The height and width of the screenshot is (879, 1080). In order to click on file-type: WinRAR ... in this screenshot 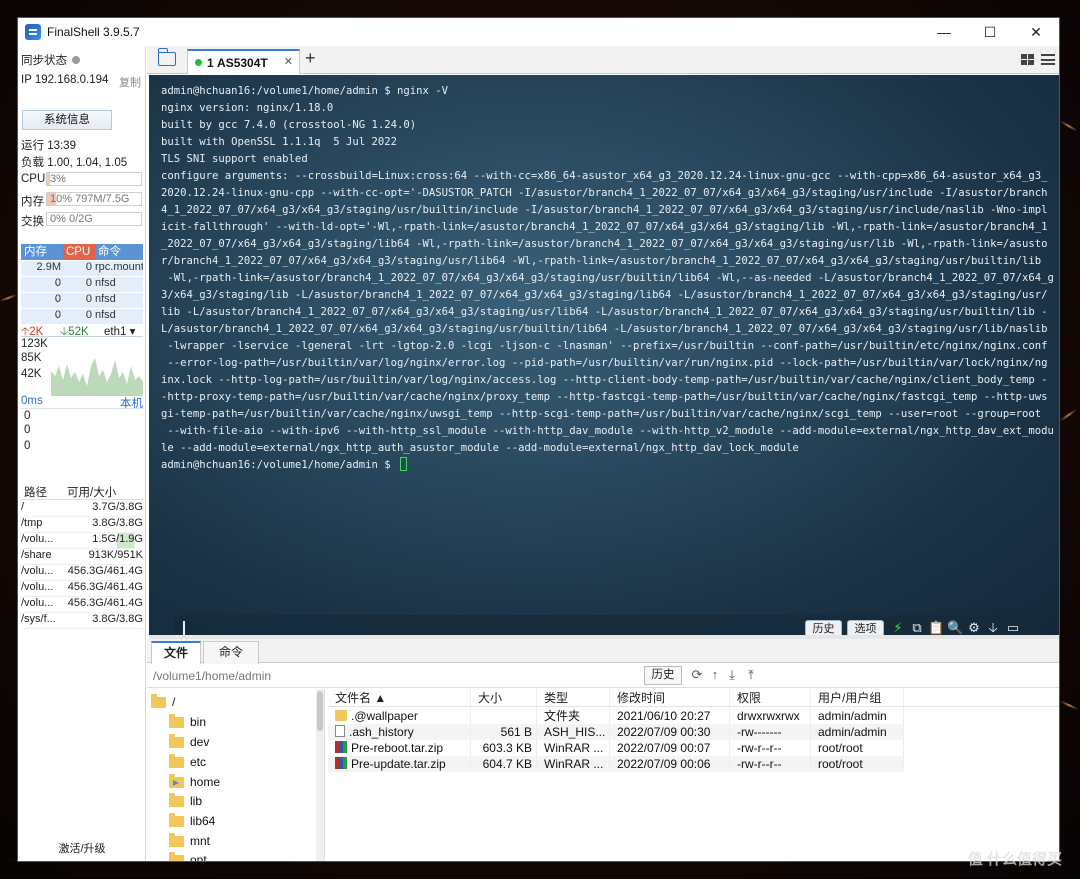, I will do `click(573, 764)`.